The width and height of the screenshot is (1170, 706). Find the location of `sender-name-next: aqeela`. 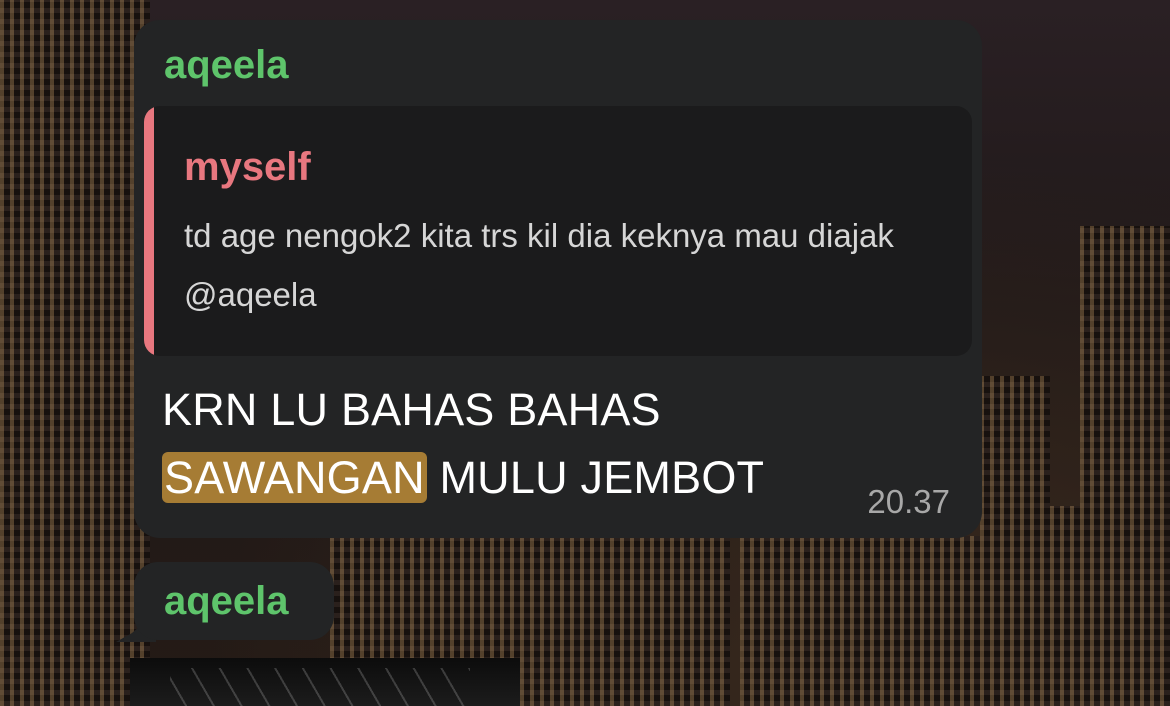

sender-name-next: aqeela is located at coordinates (226, 601).